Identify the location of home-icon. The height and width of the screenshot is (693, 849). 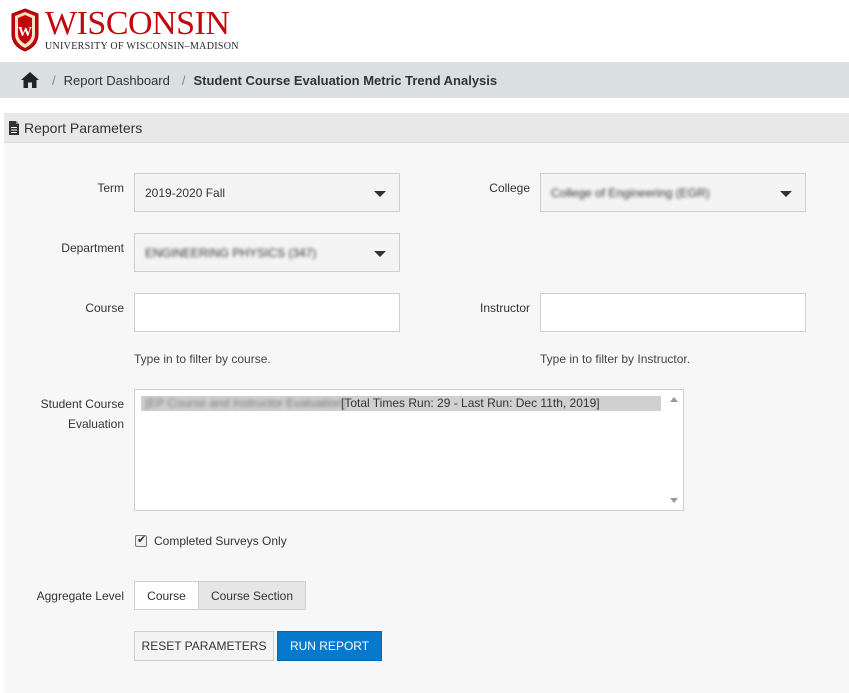
(30, 80).